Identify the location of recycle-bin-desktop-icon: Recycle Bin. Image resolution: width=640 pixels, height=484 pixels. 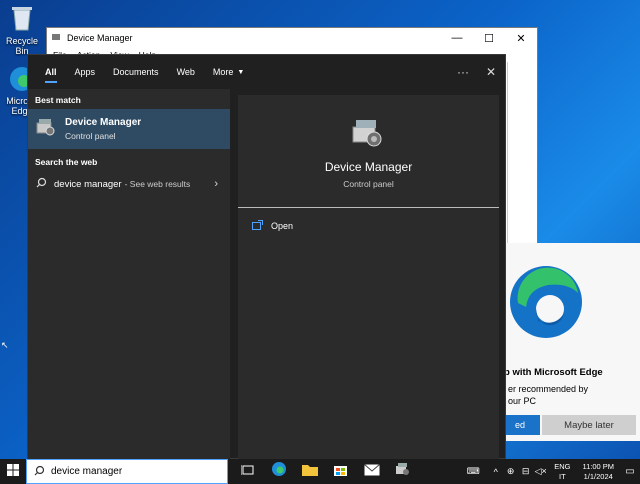
(22, 30).